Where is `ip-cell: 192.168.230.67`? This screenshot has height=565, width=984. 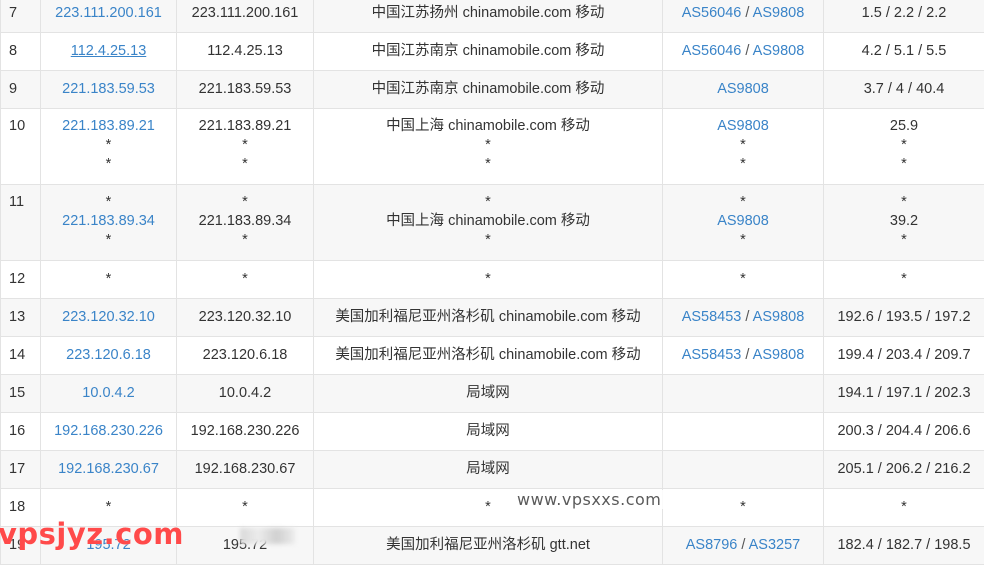
ip-cell: 192.168.230.67 is located at coordinates (109, 470).